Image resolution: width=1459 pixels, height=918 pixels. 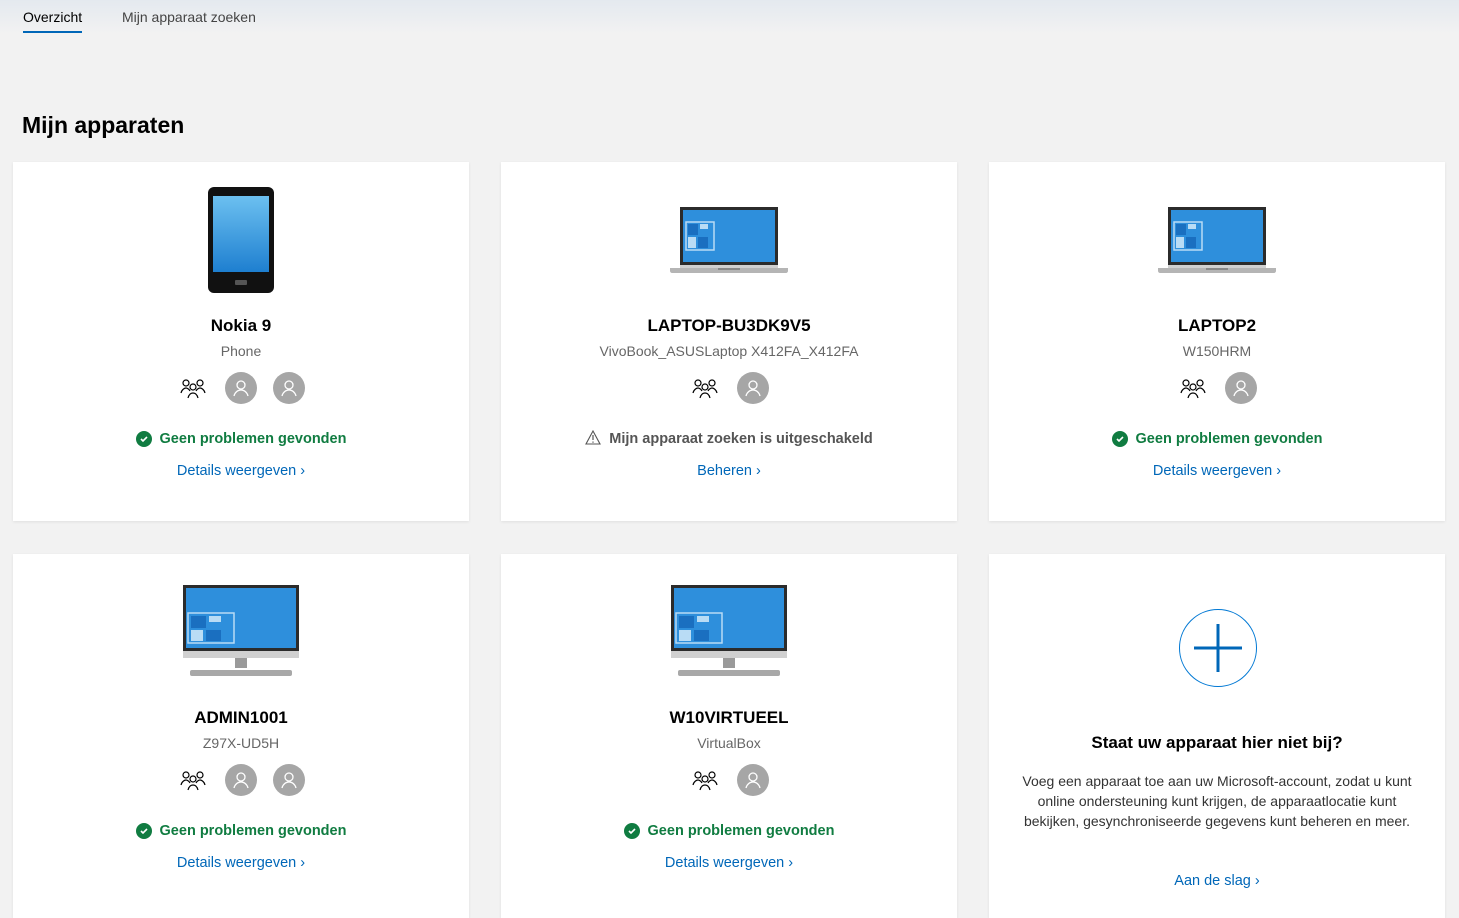 I want to click on device-name: LAPTOP2, so click(x=1217, y=325).